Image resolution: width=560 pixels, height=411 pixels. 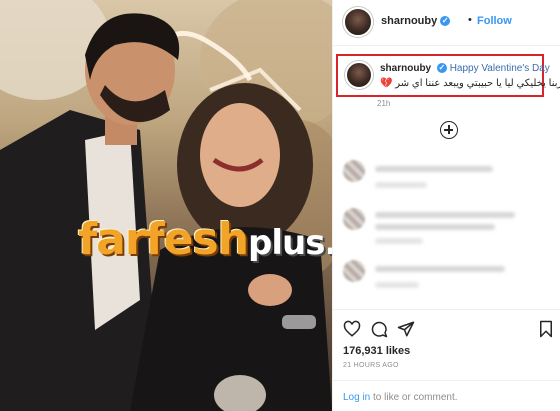 I want to click on caption-line: sharnouby ✓ Happy Valentine's Day, so click(x=465, y=68).